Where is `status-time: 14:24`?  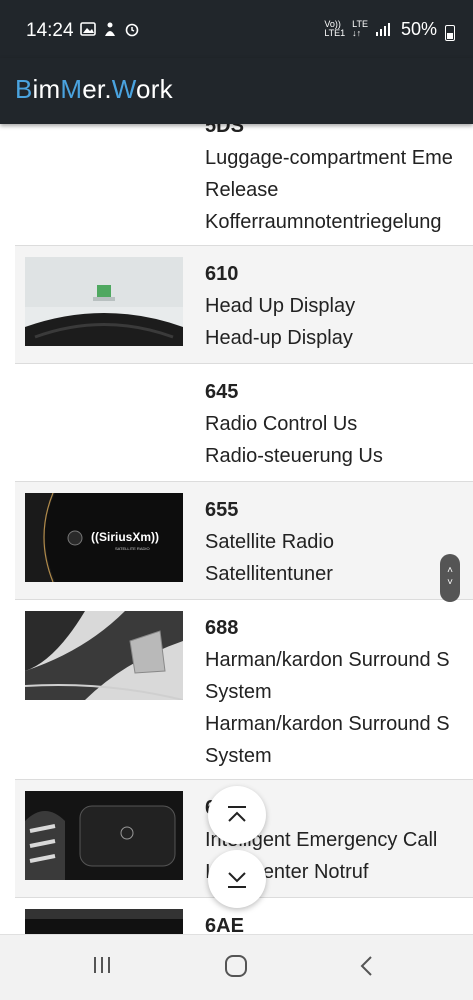 status-time: 14:24 is located at coordinates (50, 30).